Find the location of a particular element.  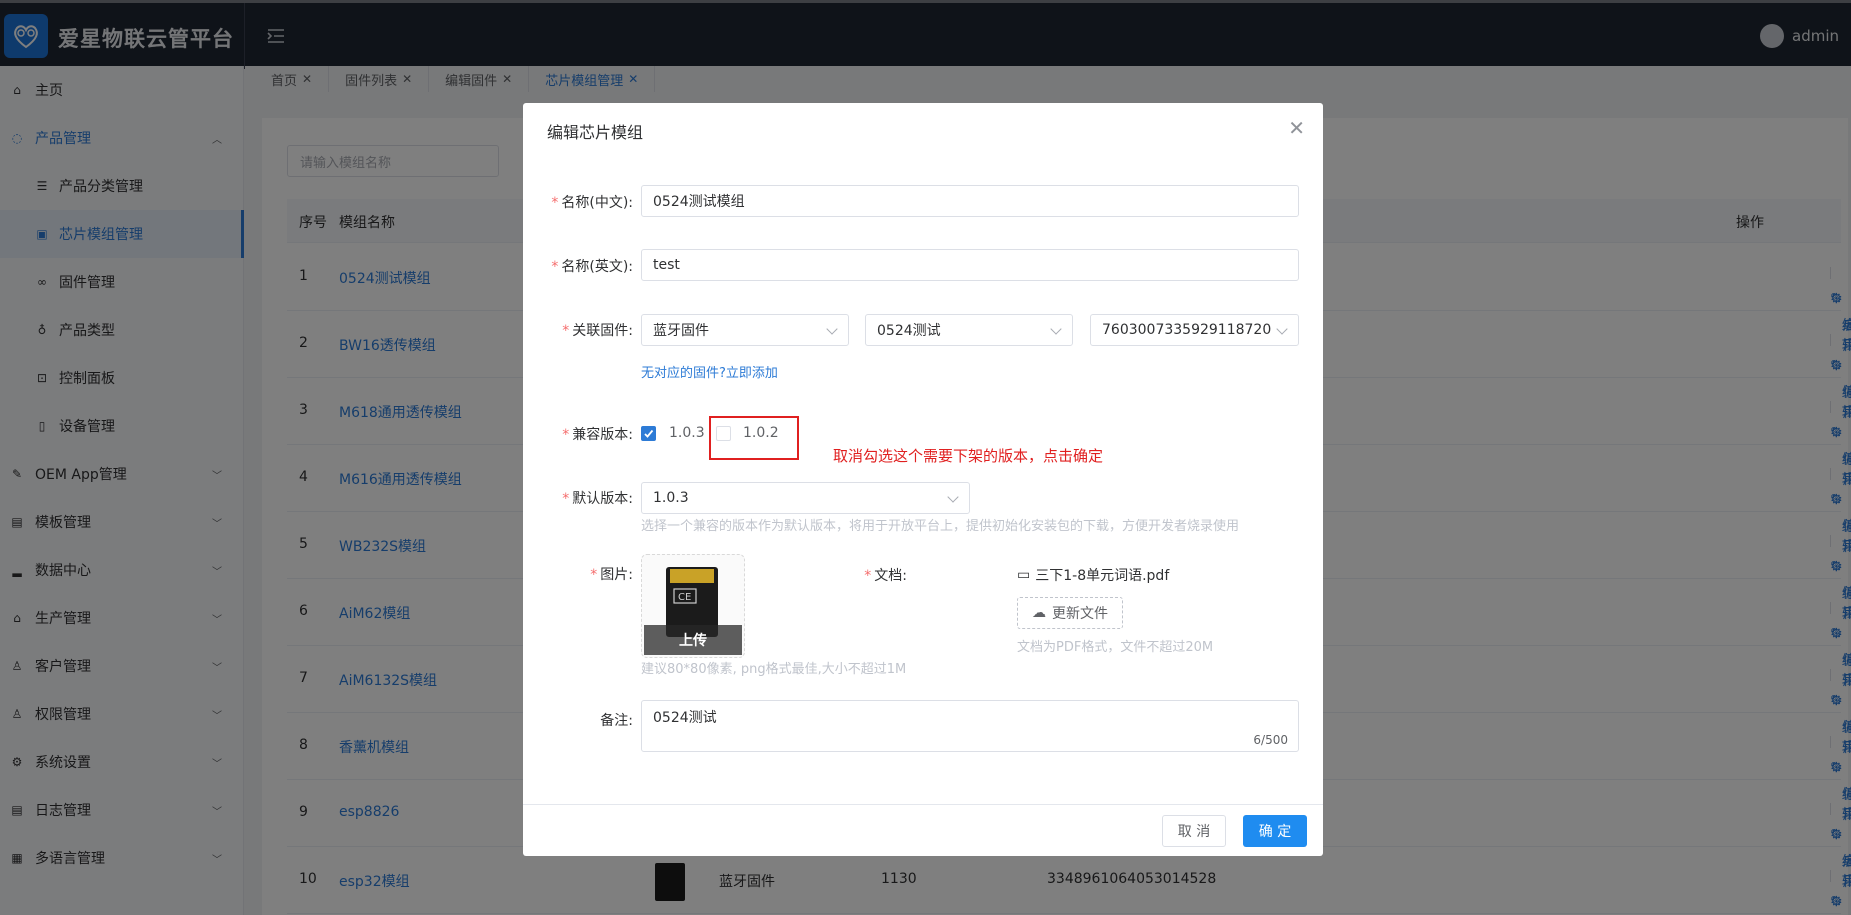

confirm-button: 确 定 is located at coordinates (1275, 831).